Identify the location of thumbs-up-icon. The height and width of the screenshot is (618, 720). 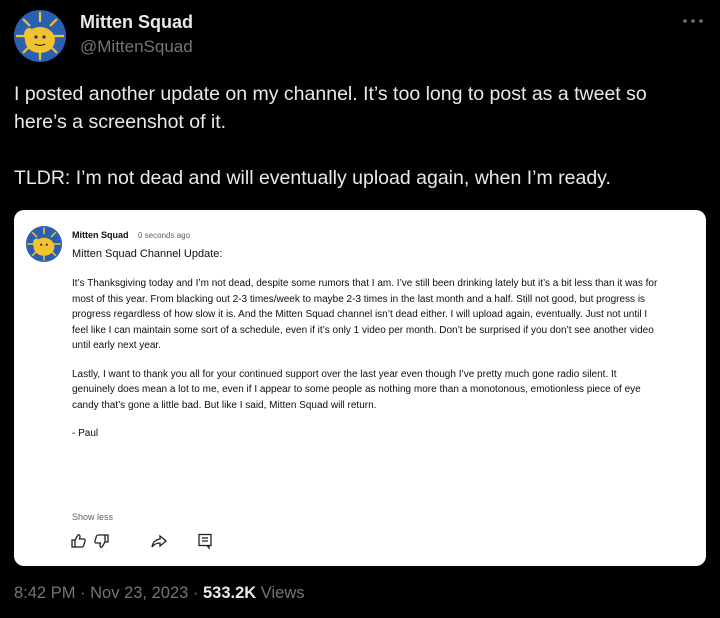
(79, 541).